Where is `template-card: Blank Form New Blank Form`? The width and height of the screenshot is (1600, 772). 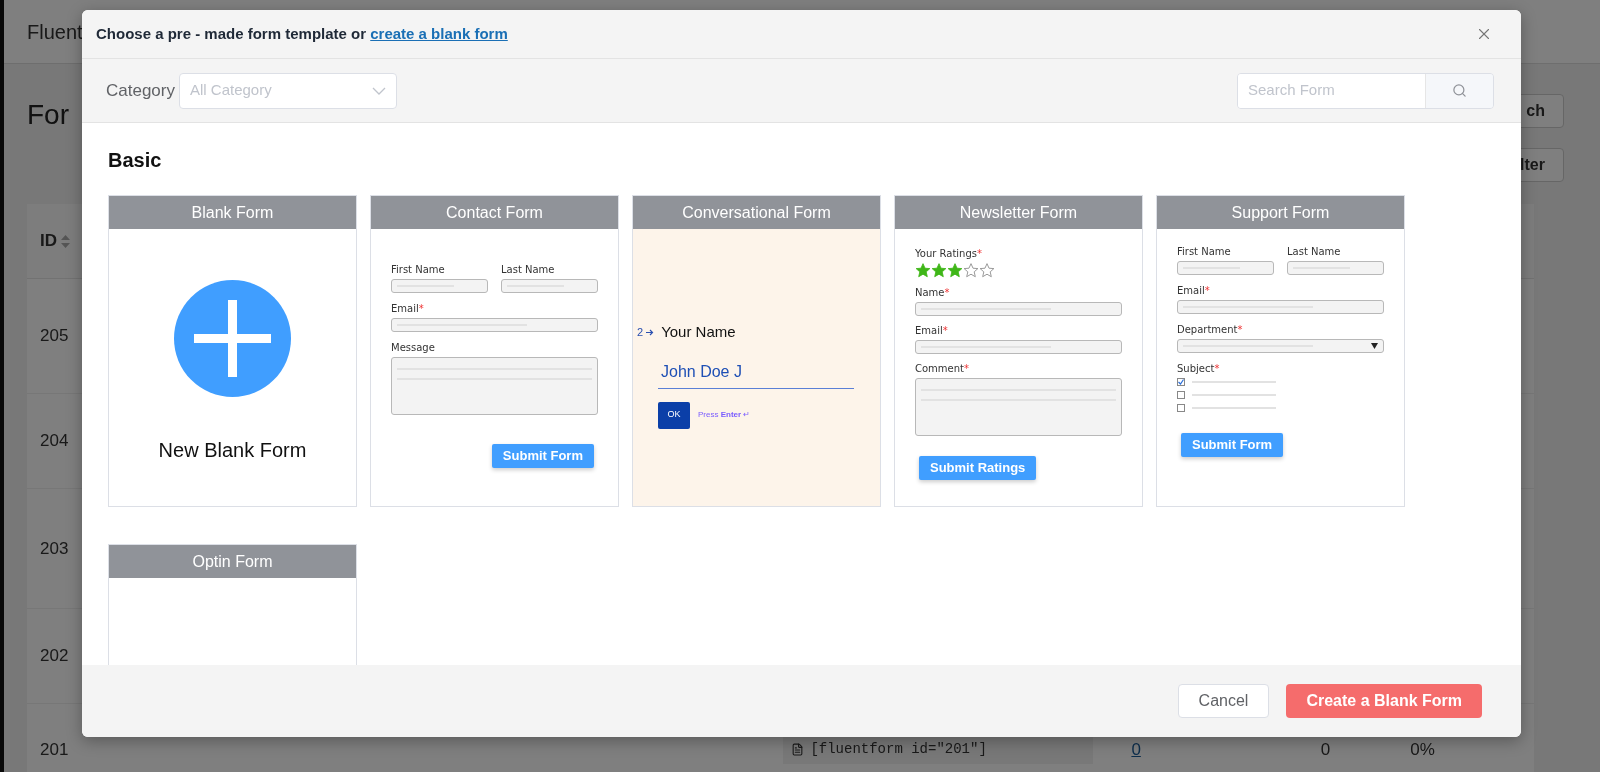
template-card: Blank Form New Blank Form is located at coordinates (232, 351).